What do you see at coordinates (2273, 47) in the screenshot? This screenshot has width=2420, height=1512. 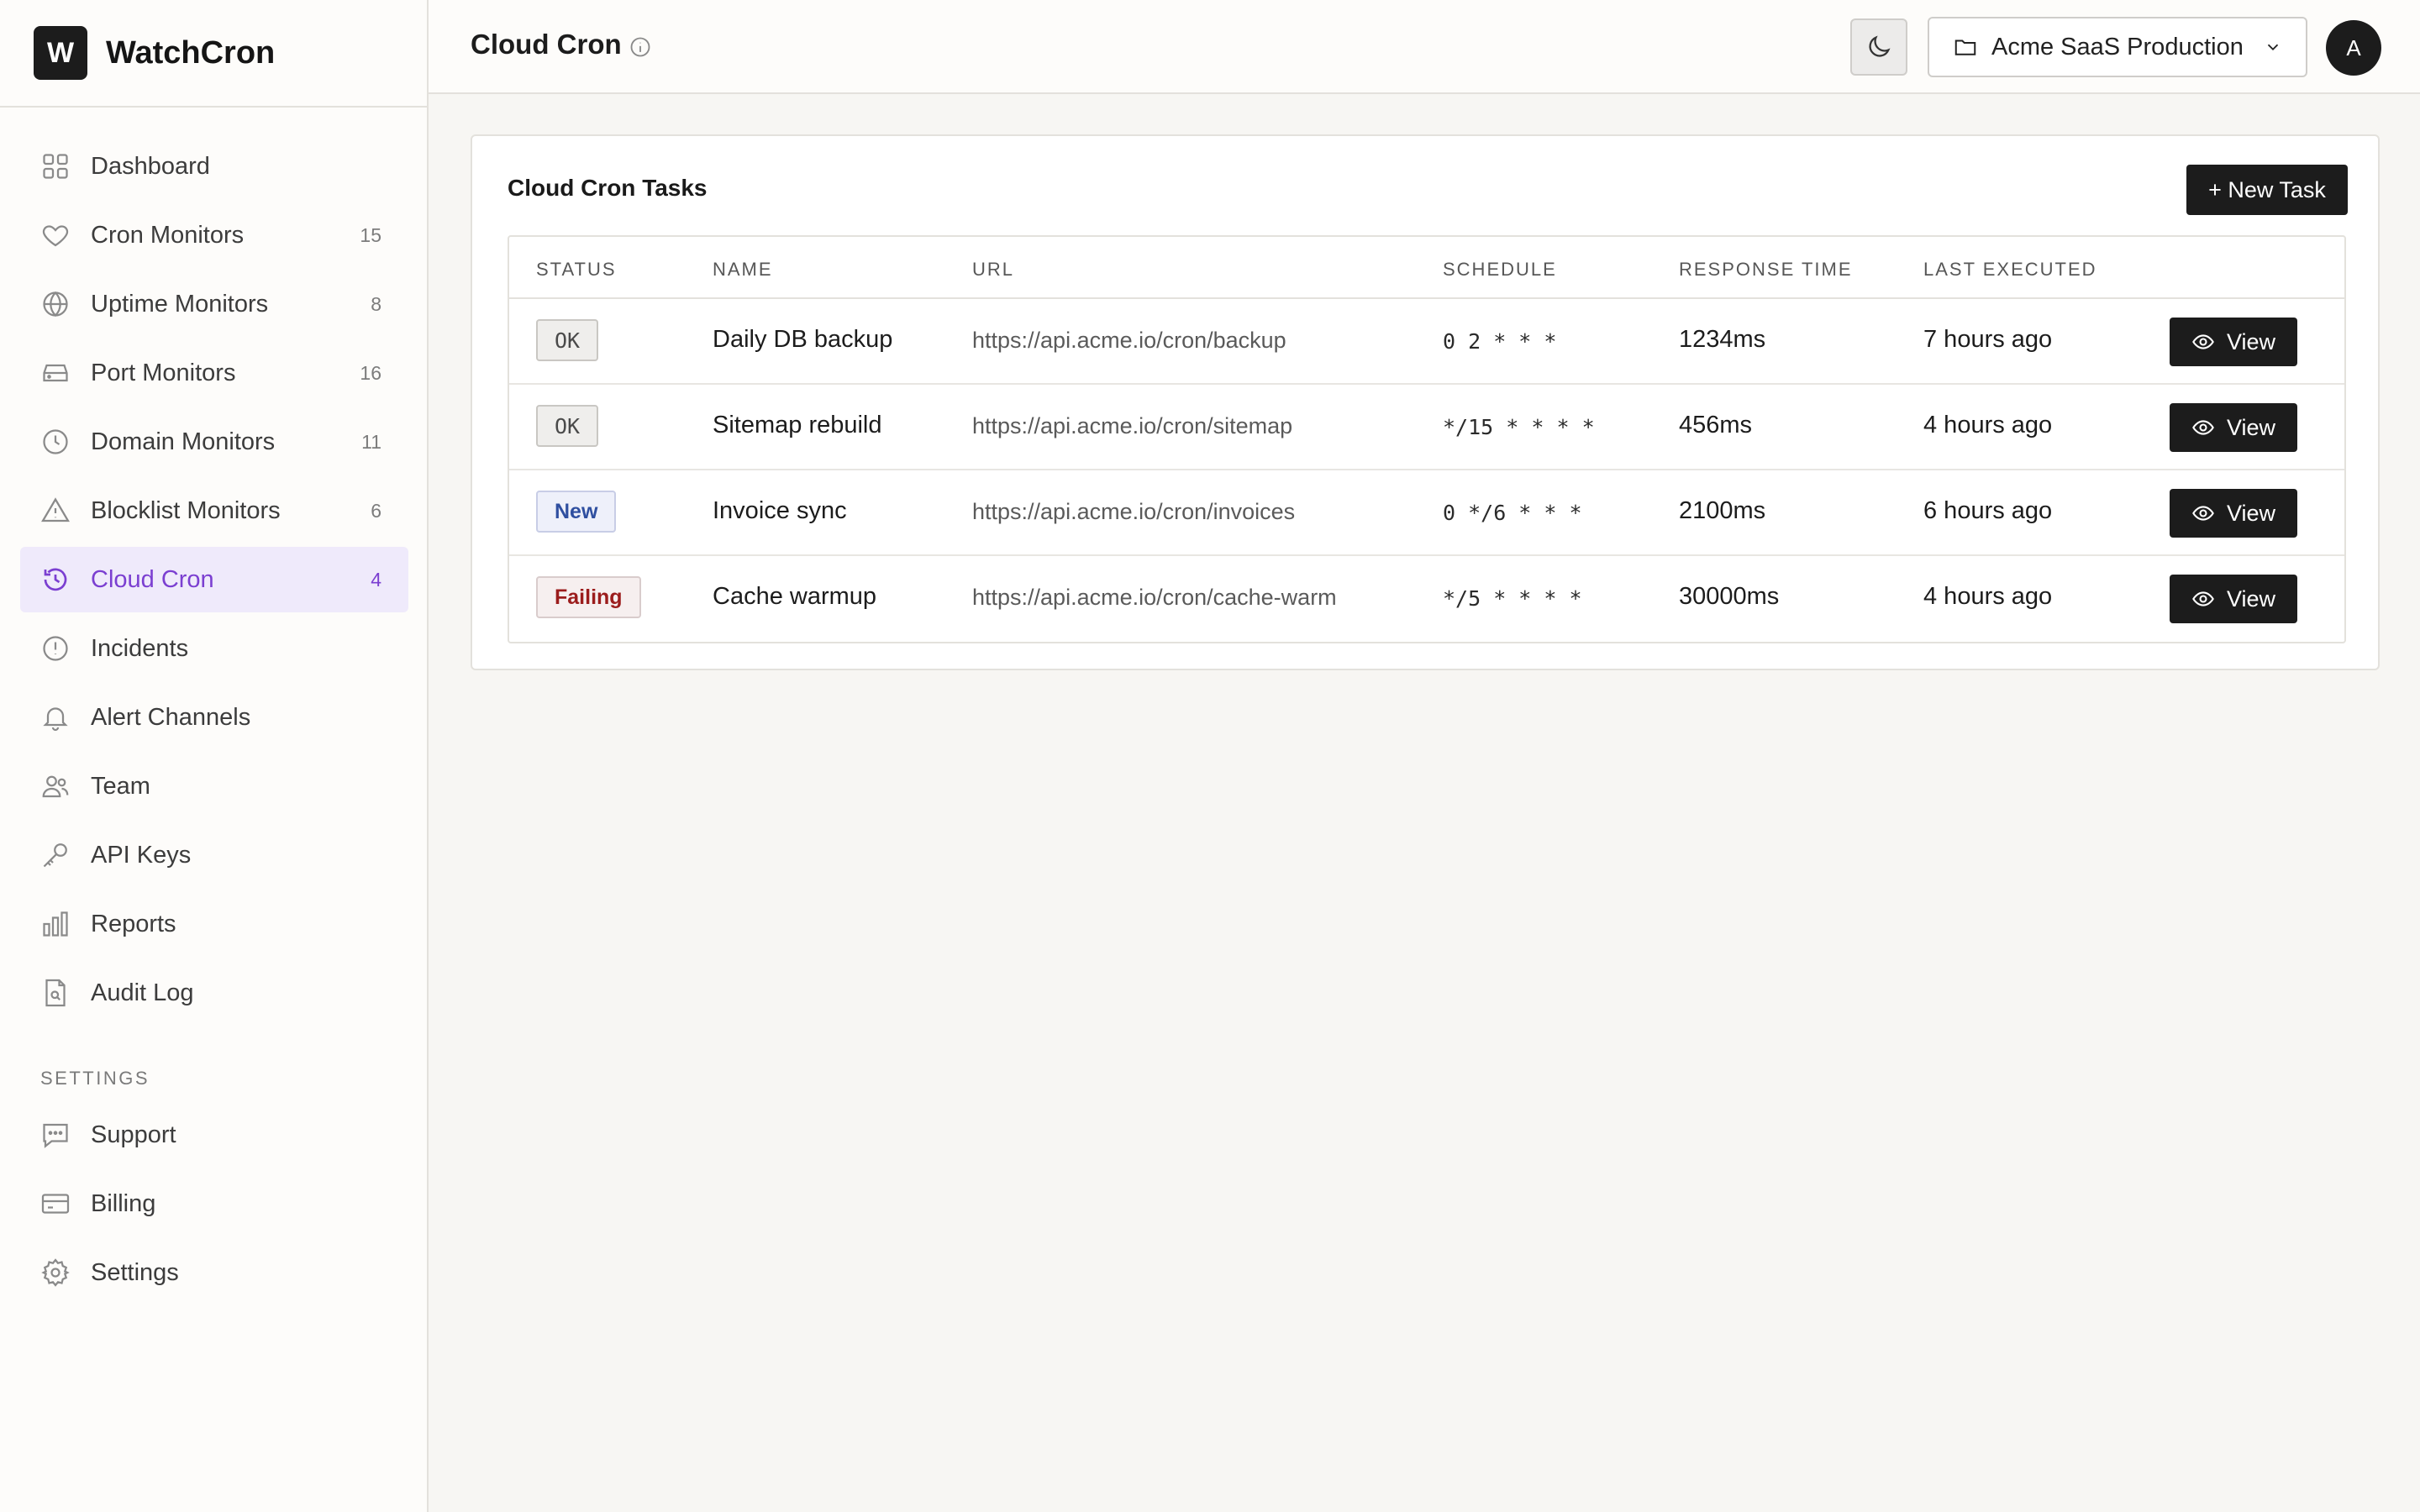 I see `chevron-down-icon` at bounding box center [2273, 47].